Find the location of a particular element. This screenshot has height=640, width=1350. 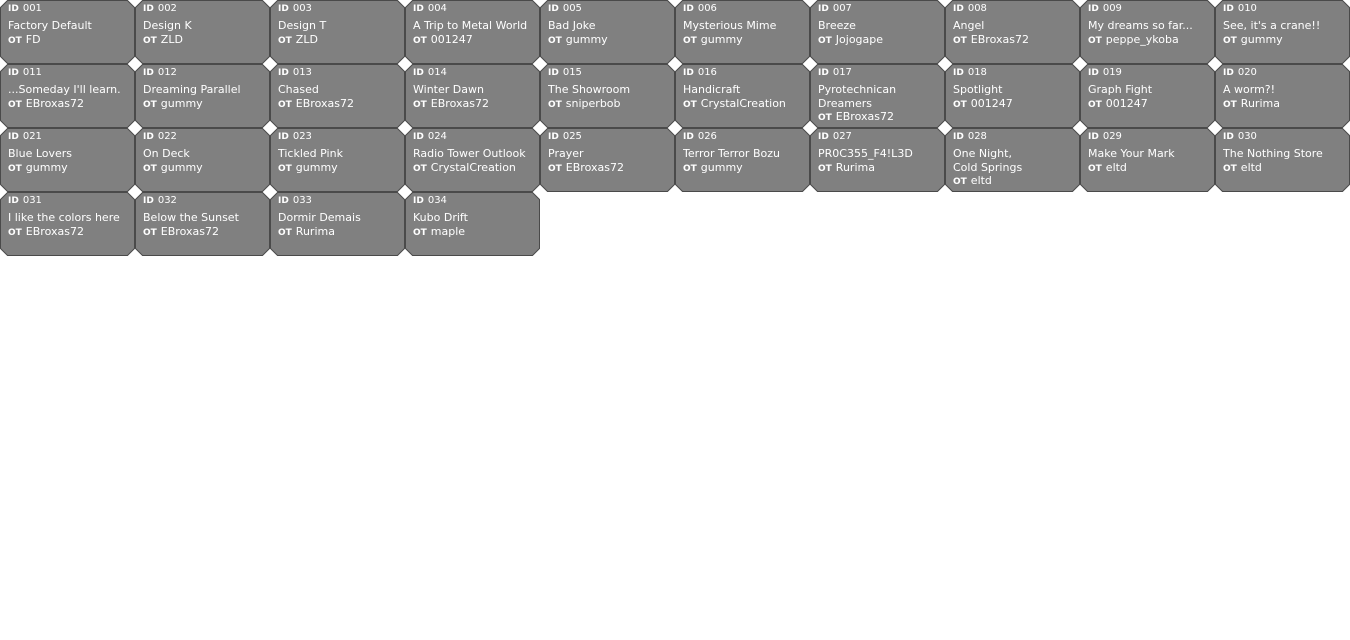

slot-title: Terror Terror Bozu is located at coordinates (731, 153).